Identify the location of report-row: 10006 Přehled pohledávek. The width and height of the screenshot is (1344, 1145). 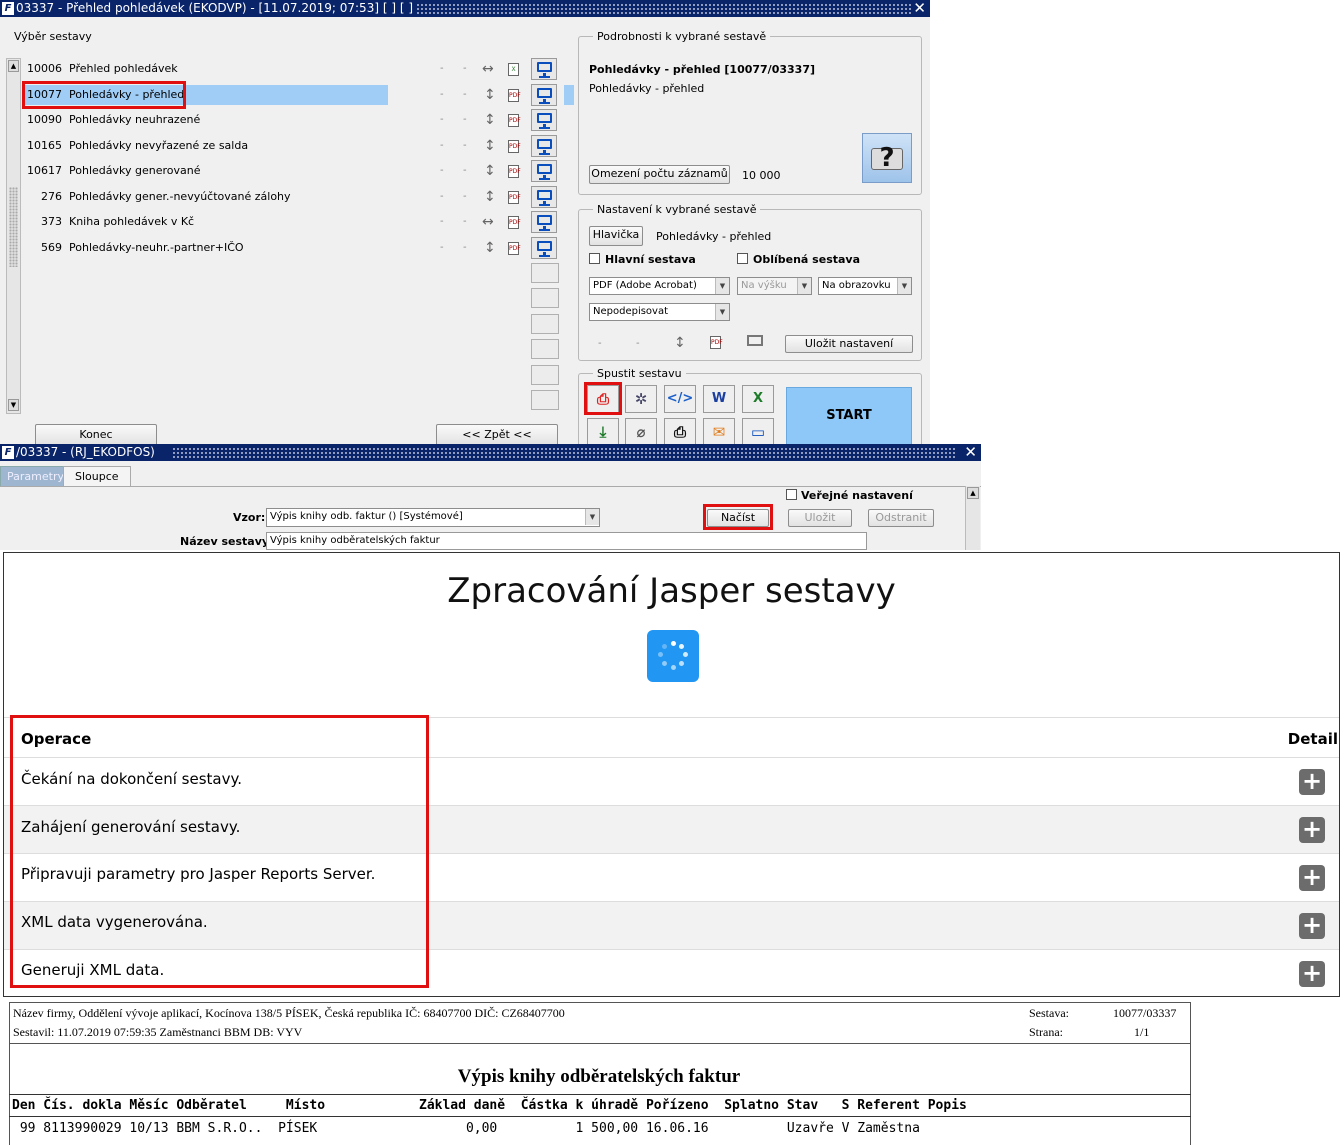
(206, 69).